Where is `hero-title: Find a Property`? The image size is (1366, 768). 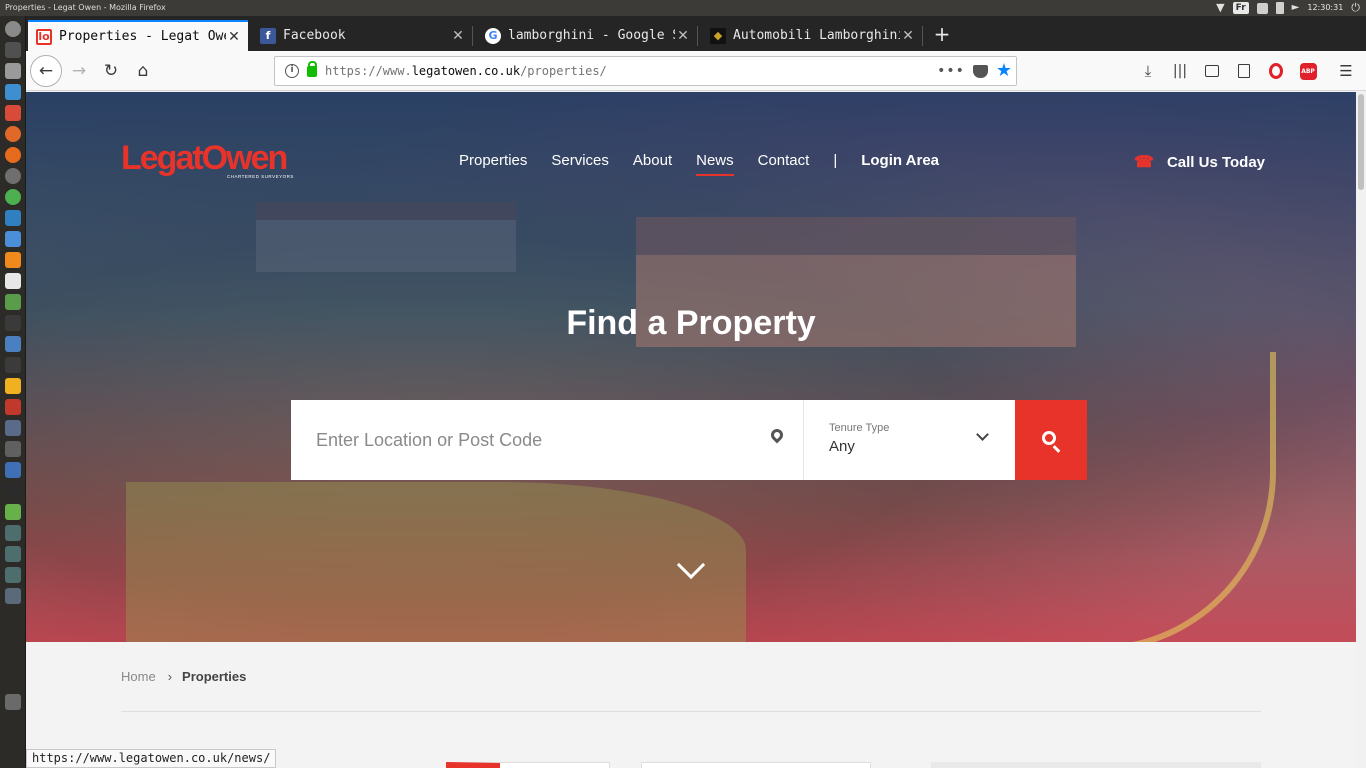
hero-title: Find a Property is located at coordinates (691, 323).